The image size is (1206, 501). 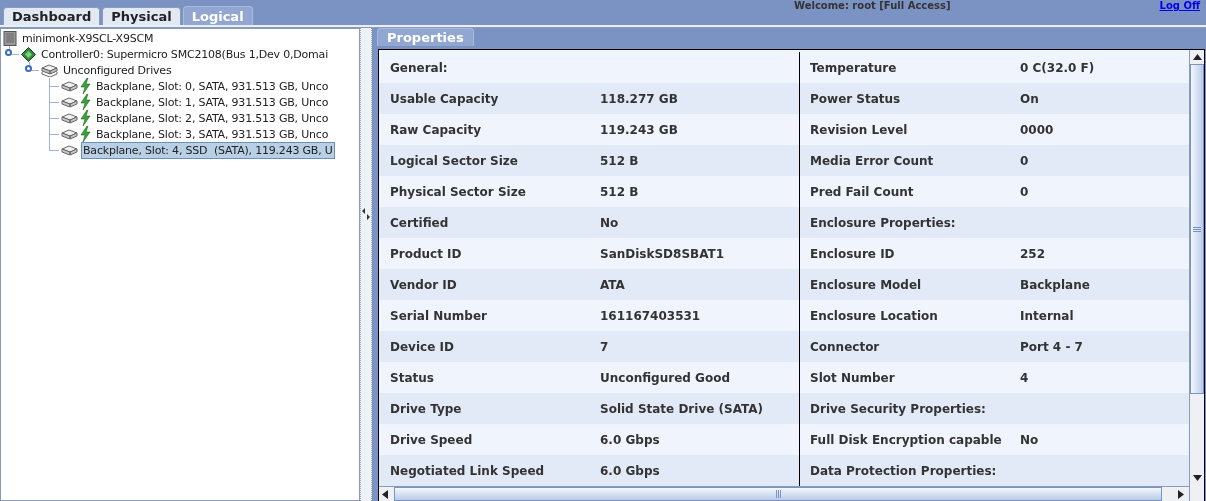 I want to click on property-label: Physical Sector Size, so click(x=458, y=192).